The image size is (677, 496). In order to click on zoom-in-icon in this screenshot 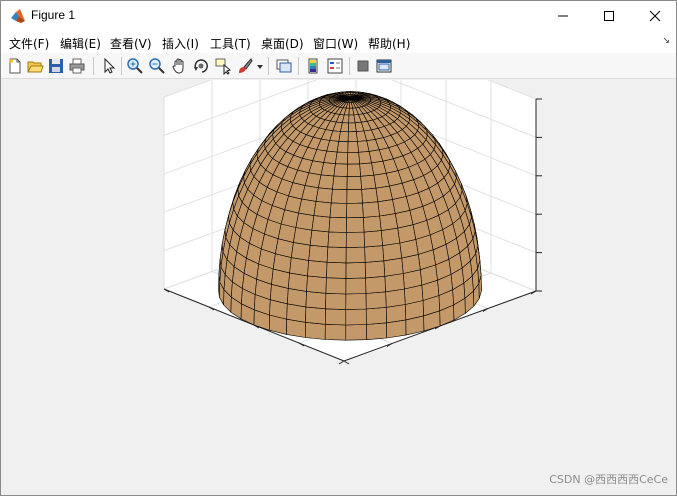, I will do `click(135, 66)`.